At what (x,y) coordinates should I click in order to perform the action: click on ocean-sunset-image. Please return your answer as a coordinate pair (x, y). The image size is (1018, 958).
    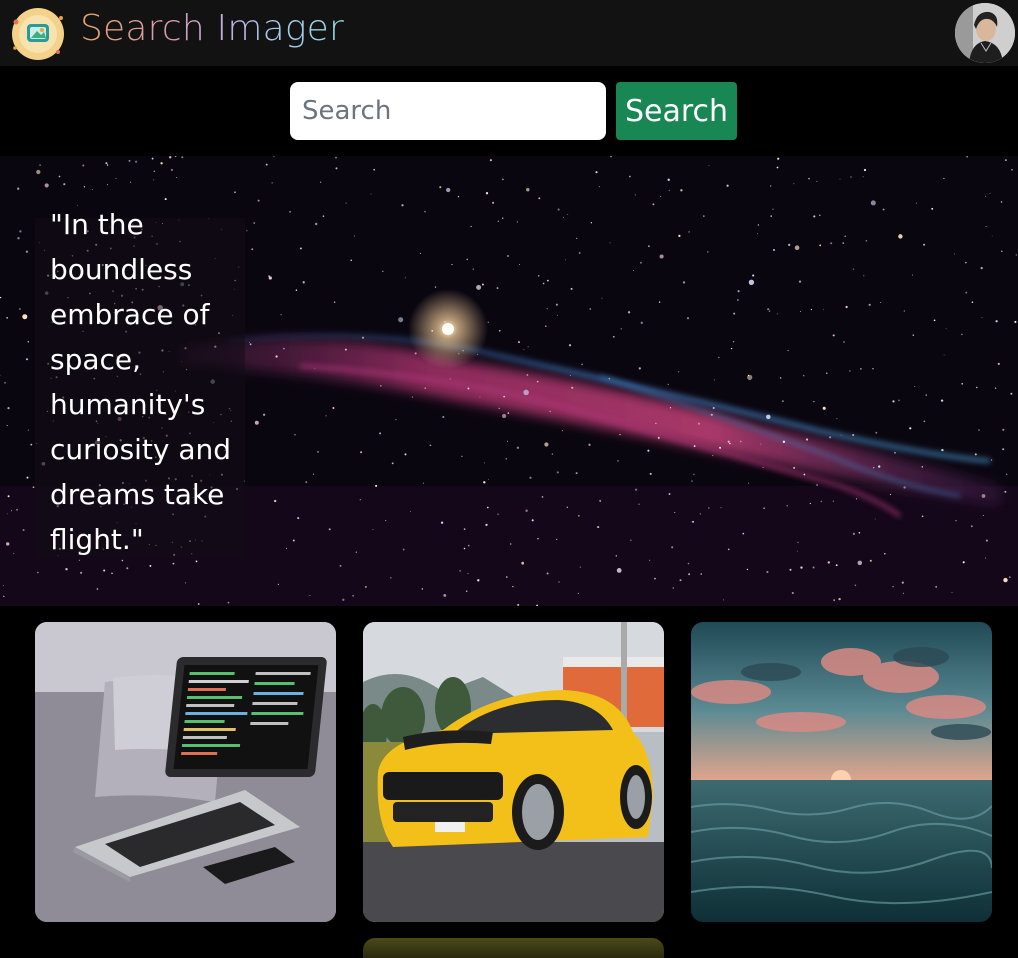
    Looking at the image, I should click on (841, 772).